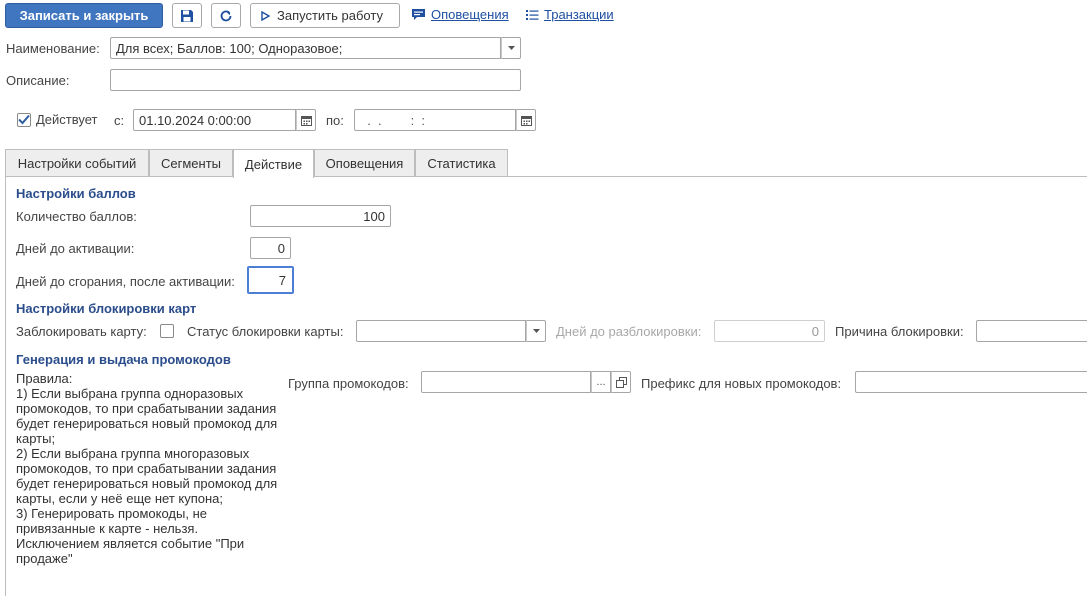 The width and height of the screenshot is (1087, 596). What do you see at coordinates (167, 331) in the screenshot?
I see `block-card-checkbox` at bounding box center [167, 331].